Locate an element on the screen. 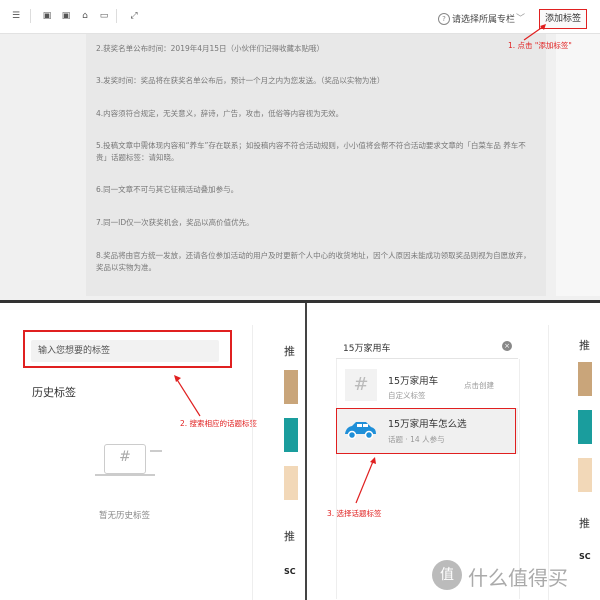 This screenshot has height=600, width=600. list-icon: ☰ is located at coordinates (16, 16).